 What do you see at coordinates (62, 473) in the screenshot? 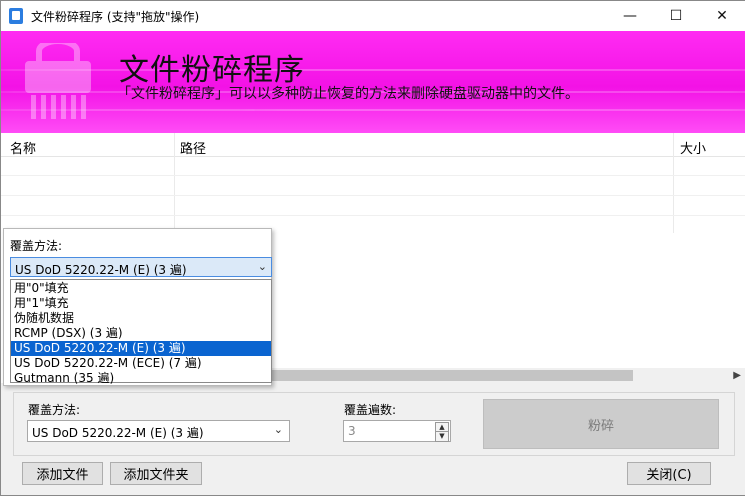
I see `add-file-button: 添加文件` at bounding box center [62, 473].